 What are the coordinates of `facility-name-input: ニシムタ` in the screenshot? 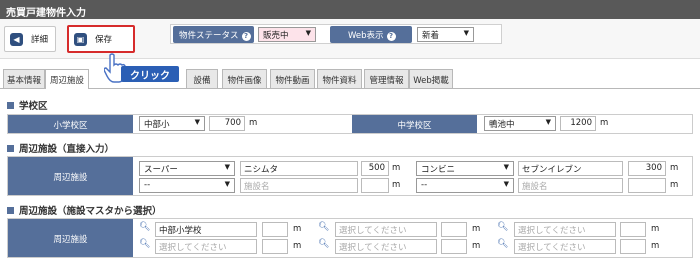 It's located at (299, 168).